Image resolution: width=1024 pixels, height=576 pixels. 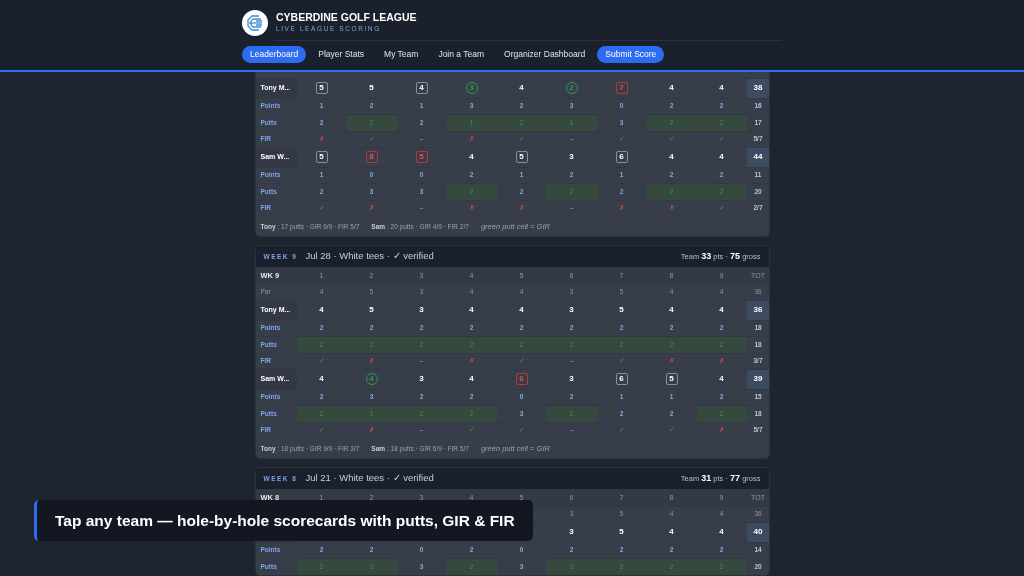 What do you see at coordinates (255, 22) in the screenshot?
I see `logo-icon` at bounding box center [255, 22].